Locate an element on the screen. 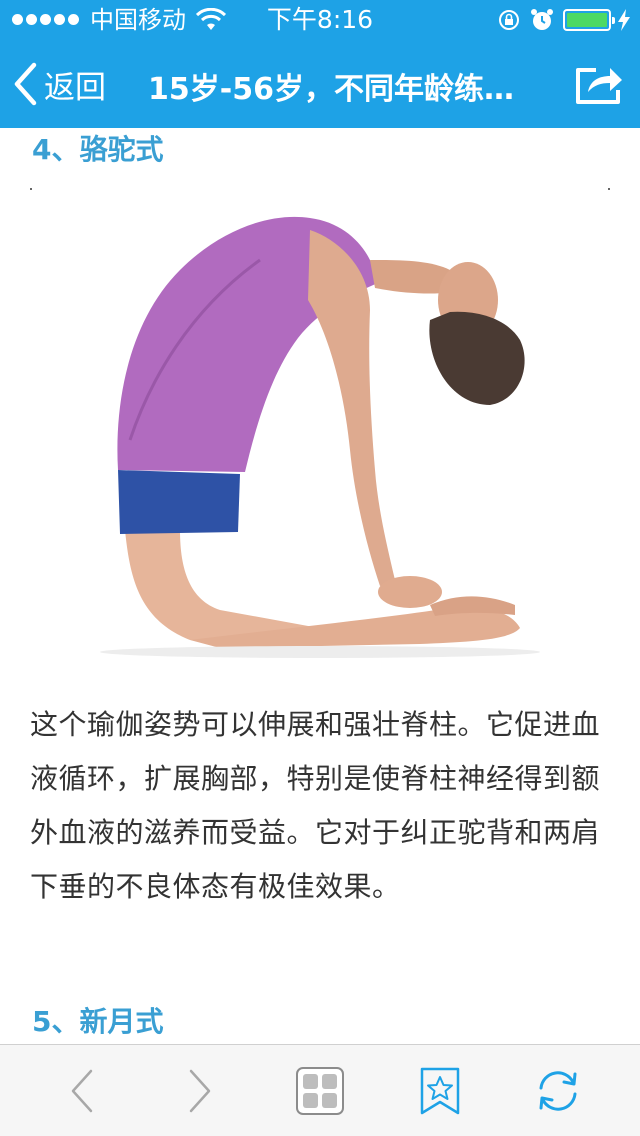 The width and height of the screenshot is (640, 1136). battery-icon is located at coordinates (589, 20).